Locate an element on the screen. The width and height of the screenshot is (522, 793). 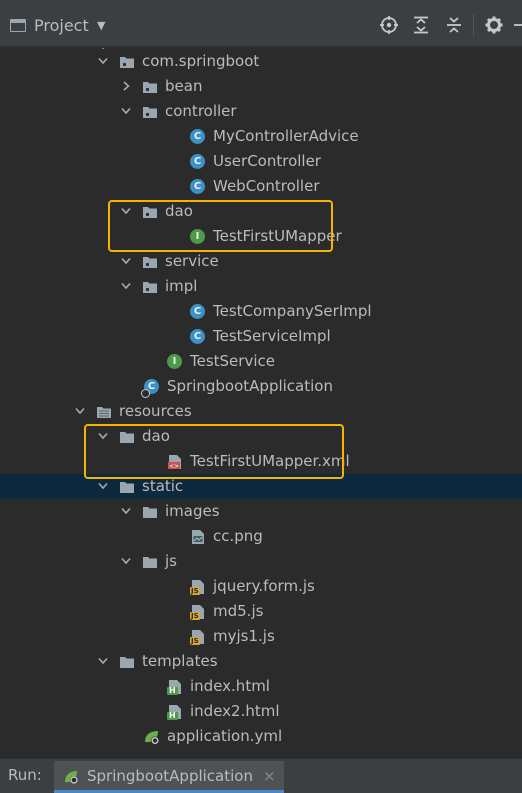
tree-item-label: TestService is located at coordinates (232, 361).